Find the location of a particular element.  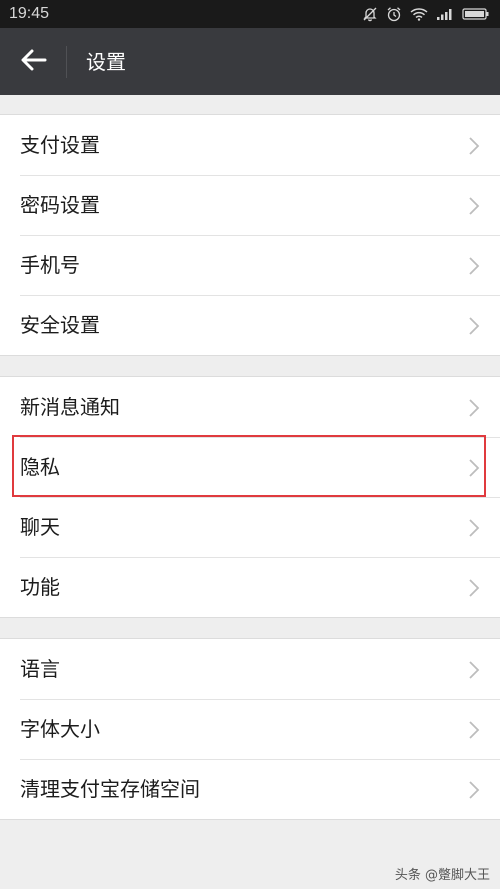

settings-item-label: 安全设置 is located at coordinates (60, 325).